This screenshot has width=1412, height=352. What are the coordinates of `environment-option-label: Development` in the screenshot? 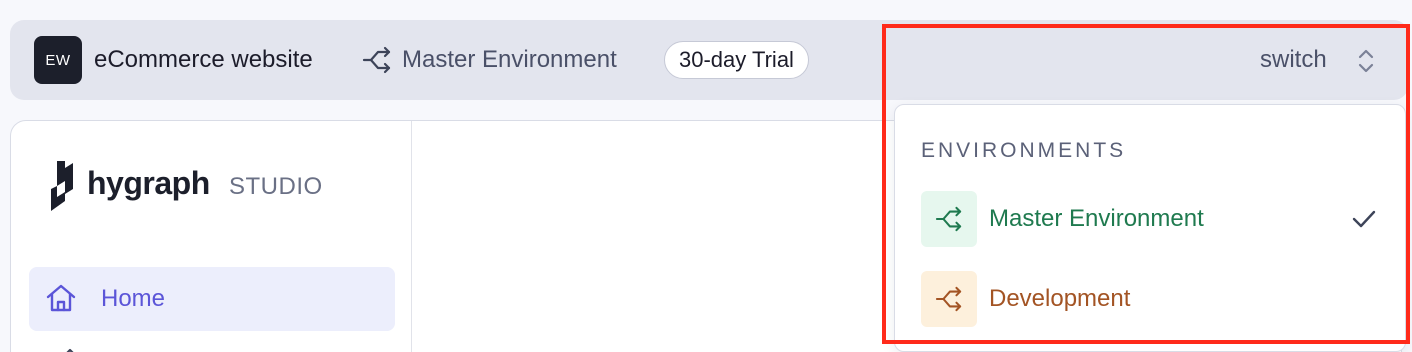 It's located at (1060, 298).